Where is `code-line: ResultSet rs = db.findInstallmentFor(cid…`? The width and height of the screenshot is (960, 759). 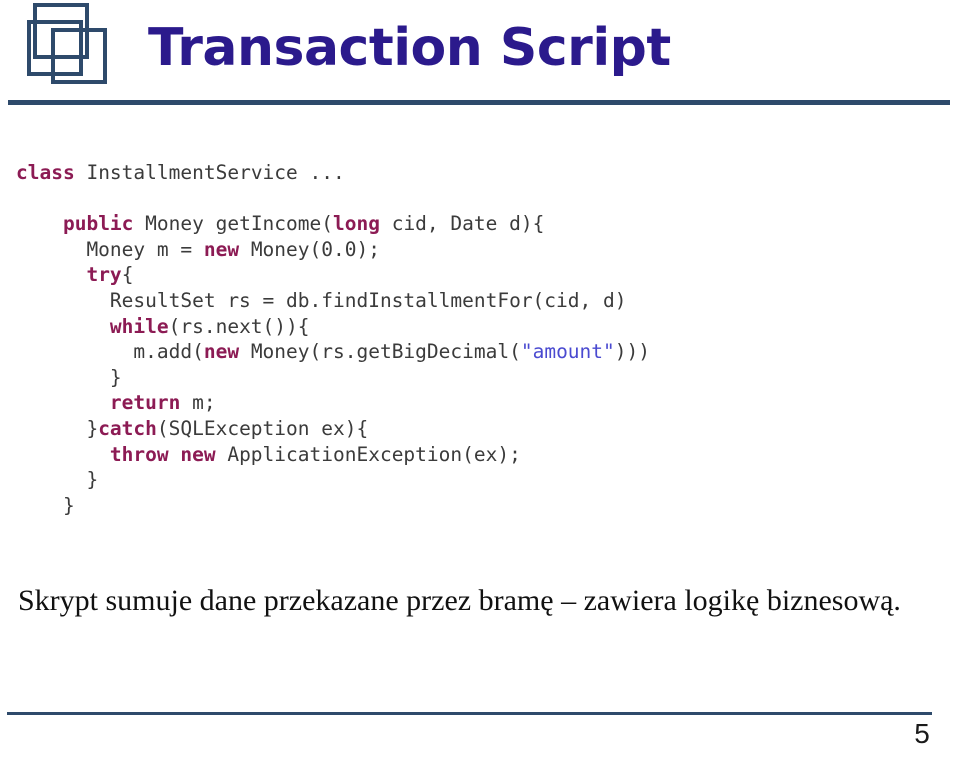
code-line: ResultSet rs = db.findInstallmentFor(cid… is located at coordinates (488, 301).